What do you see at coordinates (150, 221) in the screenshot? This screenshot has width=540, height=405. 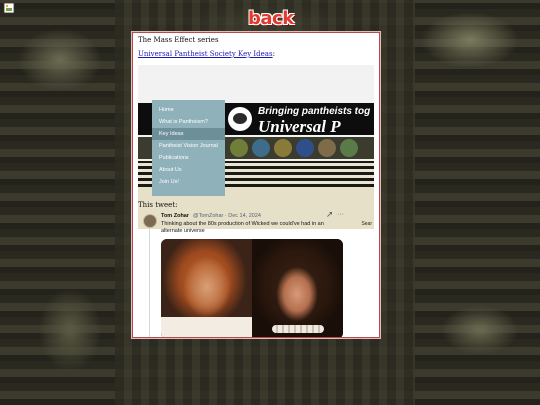 I see `avatar` at bounding box center [150, 221].